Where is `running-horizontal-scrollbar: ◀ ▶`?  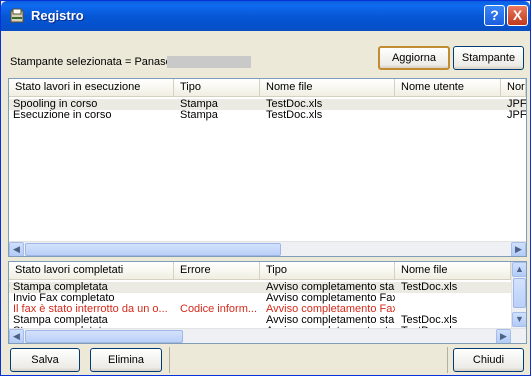
running-horizontal-scrollbar: ◀ ▶ is located at coordinates (267, 248).